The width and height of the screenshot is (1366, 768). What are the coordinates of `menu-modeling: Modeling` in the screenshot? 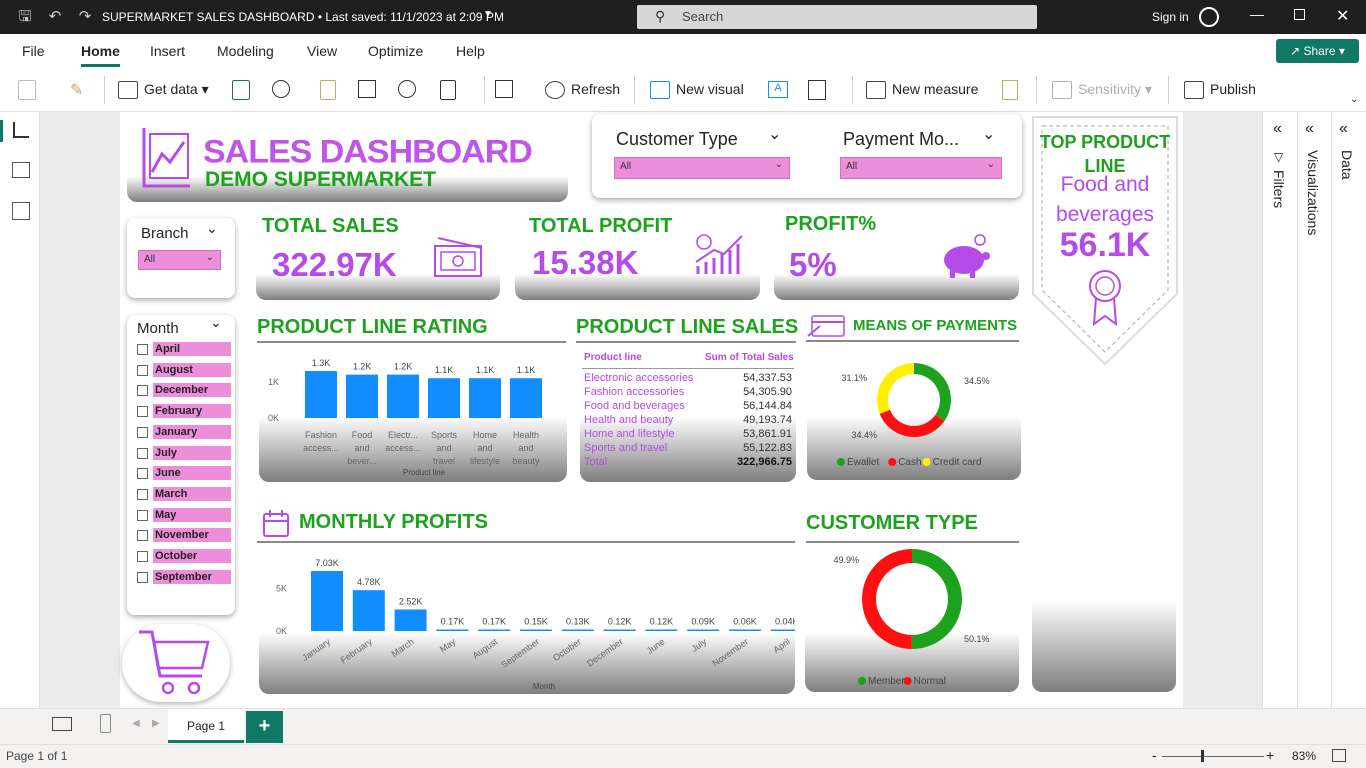 It's located at (245, 51).